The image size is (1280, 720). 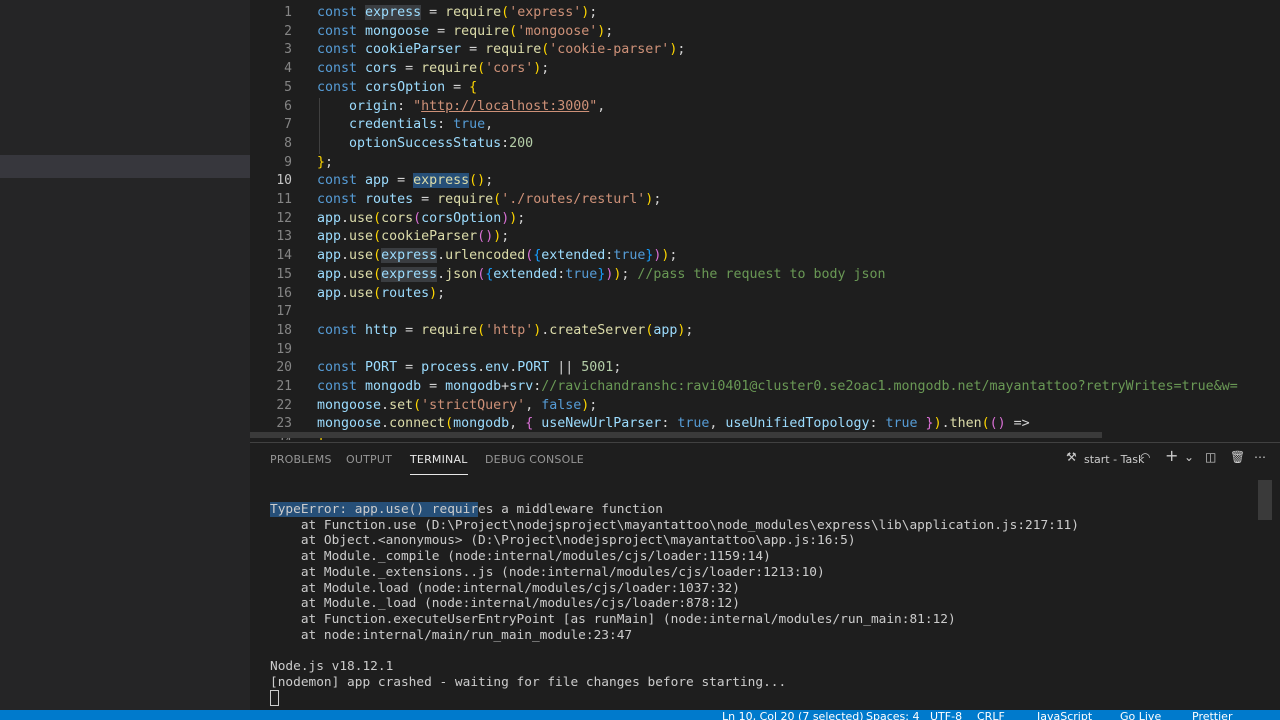 What do you see at coordinates (421, 219) in the screenshot?
I see `code-line: app.use(cors(corsOption));` at bounding box center [421, 219].